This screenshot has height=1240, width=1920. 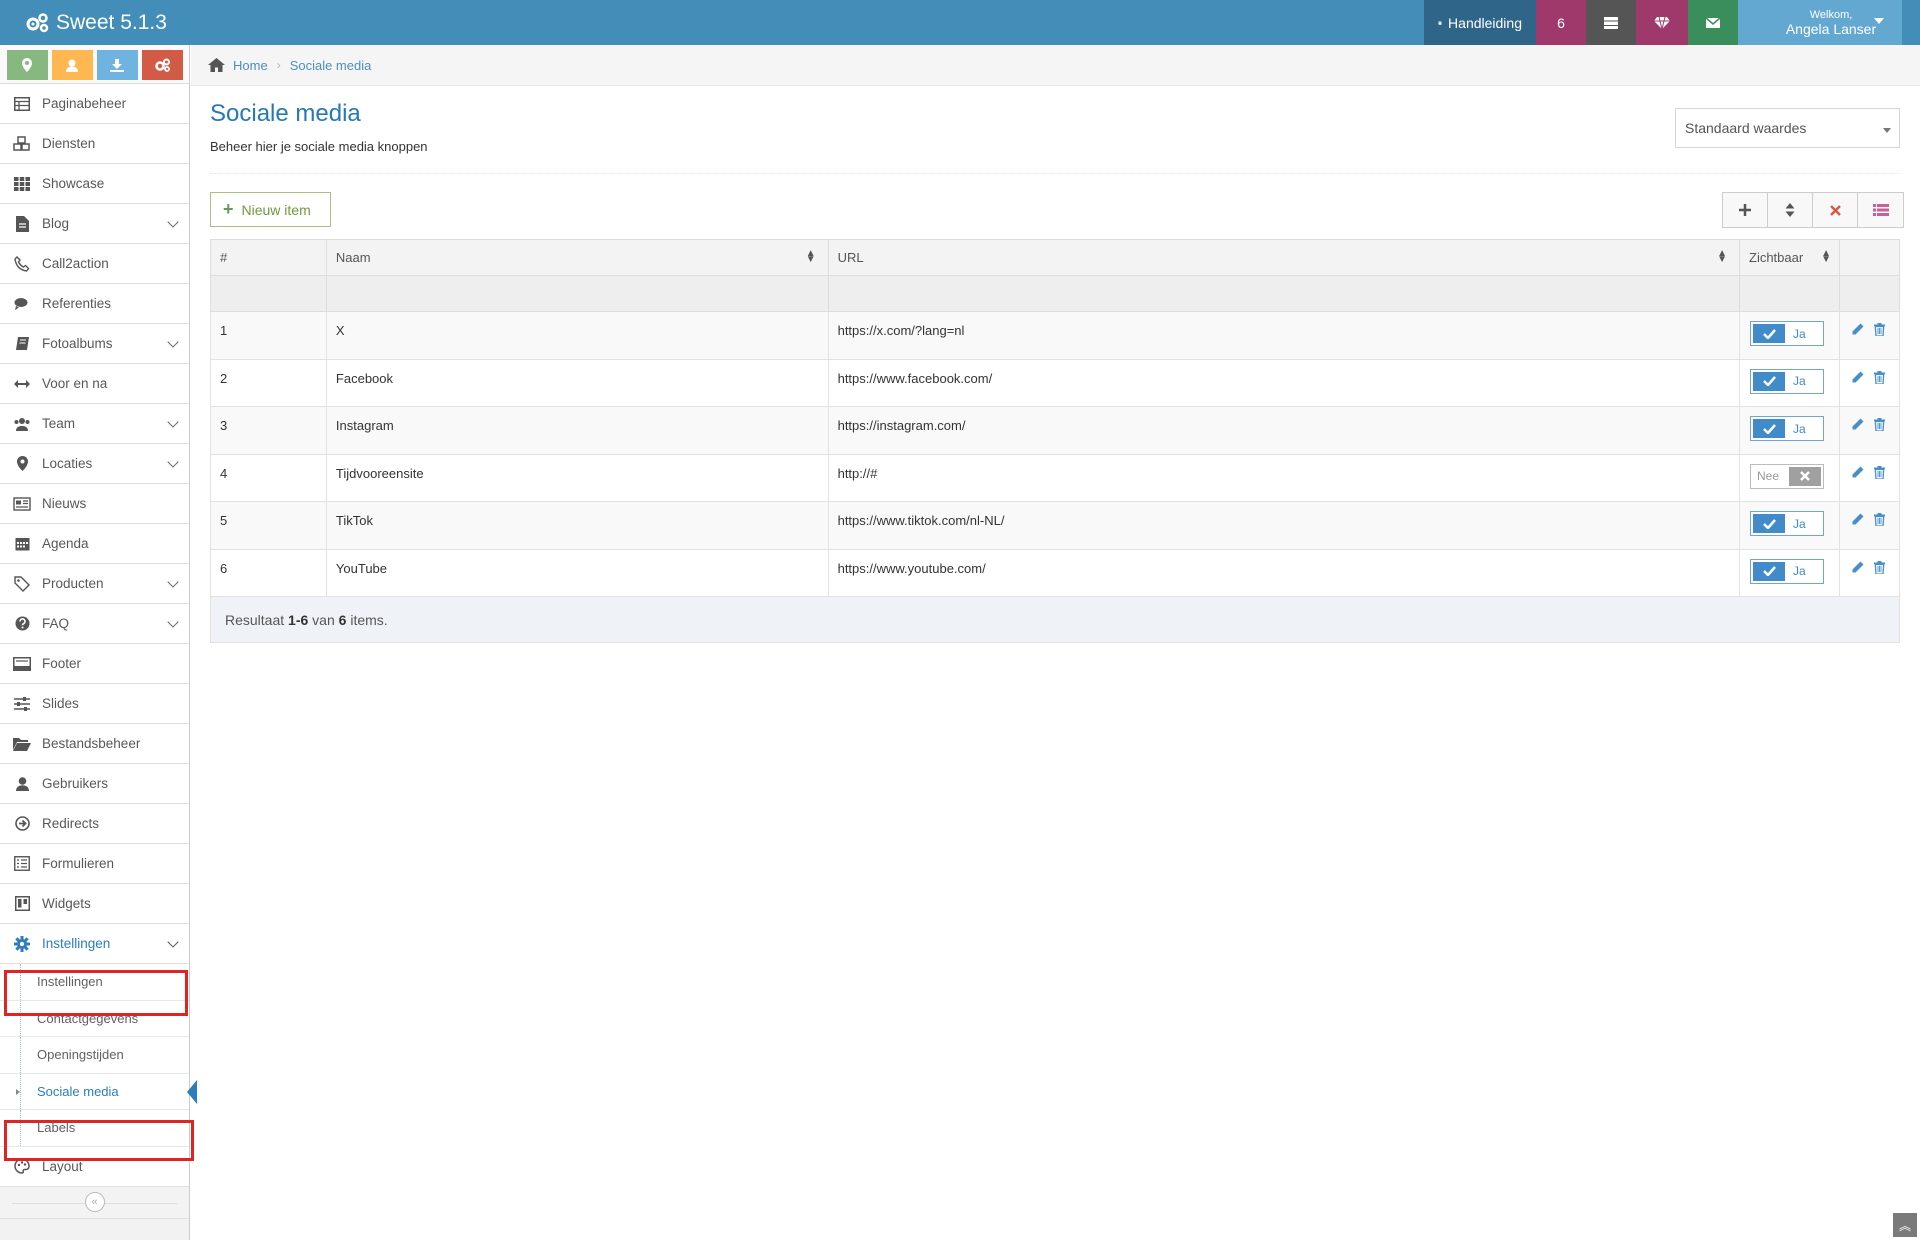 What do you see at coordinates (94, 544) in the screenshot?
I see `sidebar-item-agenda: Agenda` at bounding box center [94, 544].